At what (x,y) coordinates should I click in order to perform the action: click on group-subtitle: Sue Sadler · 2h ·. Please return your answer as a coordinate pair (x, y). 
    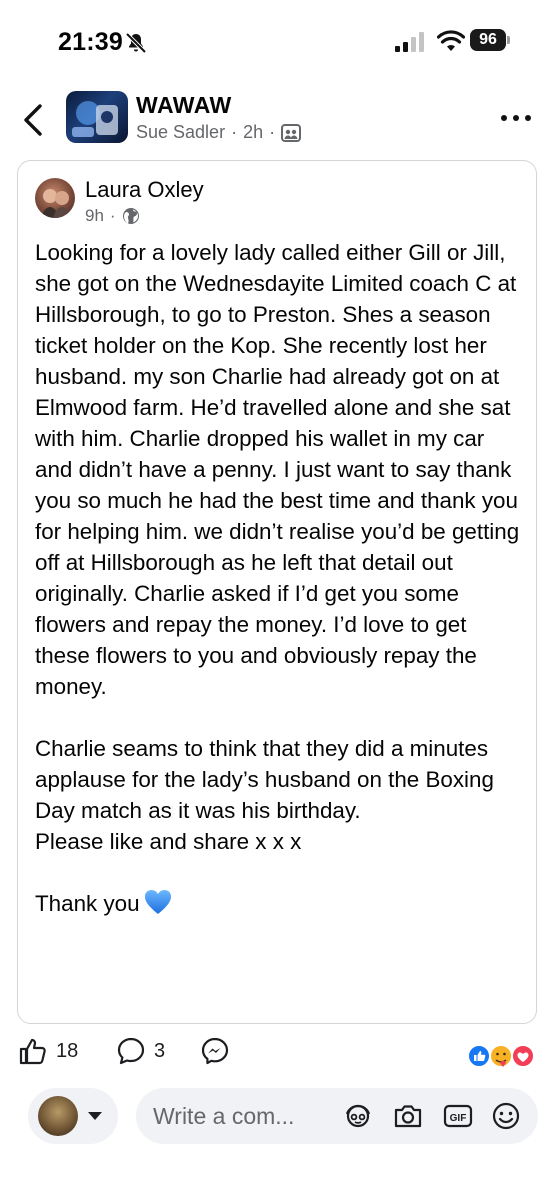
    Looking at the image, I should click on (219, 132).